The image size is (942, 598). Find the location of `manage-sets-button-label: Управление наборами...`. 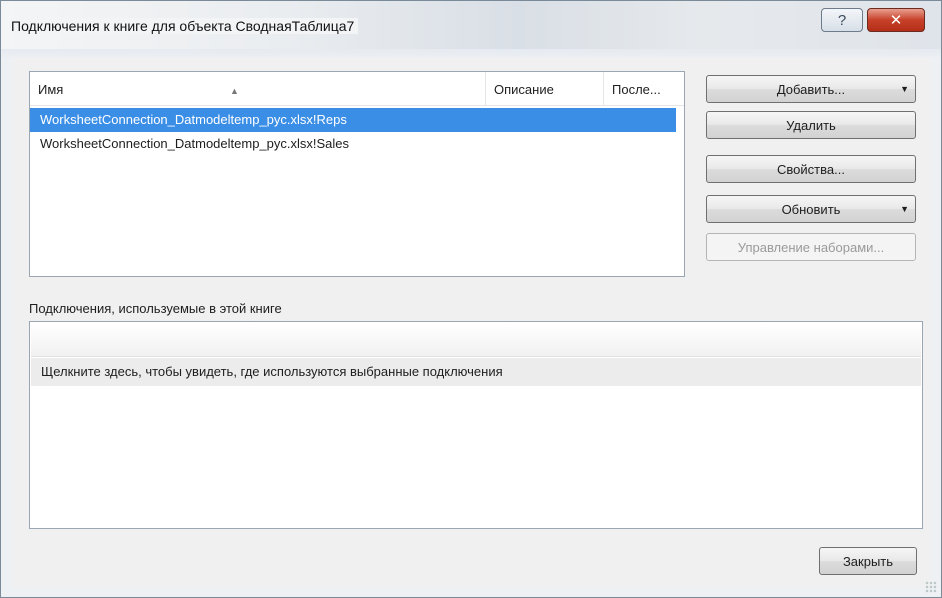

manage-sets-button-label: Управление наборами... is located at coordinates (811, 247).